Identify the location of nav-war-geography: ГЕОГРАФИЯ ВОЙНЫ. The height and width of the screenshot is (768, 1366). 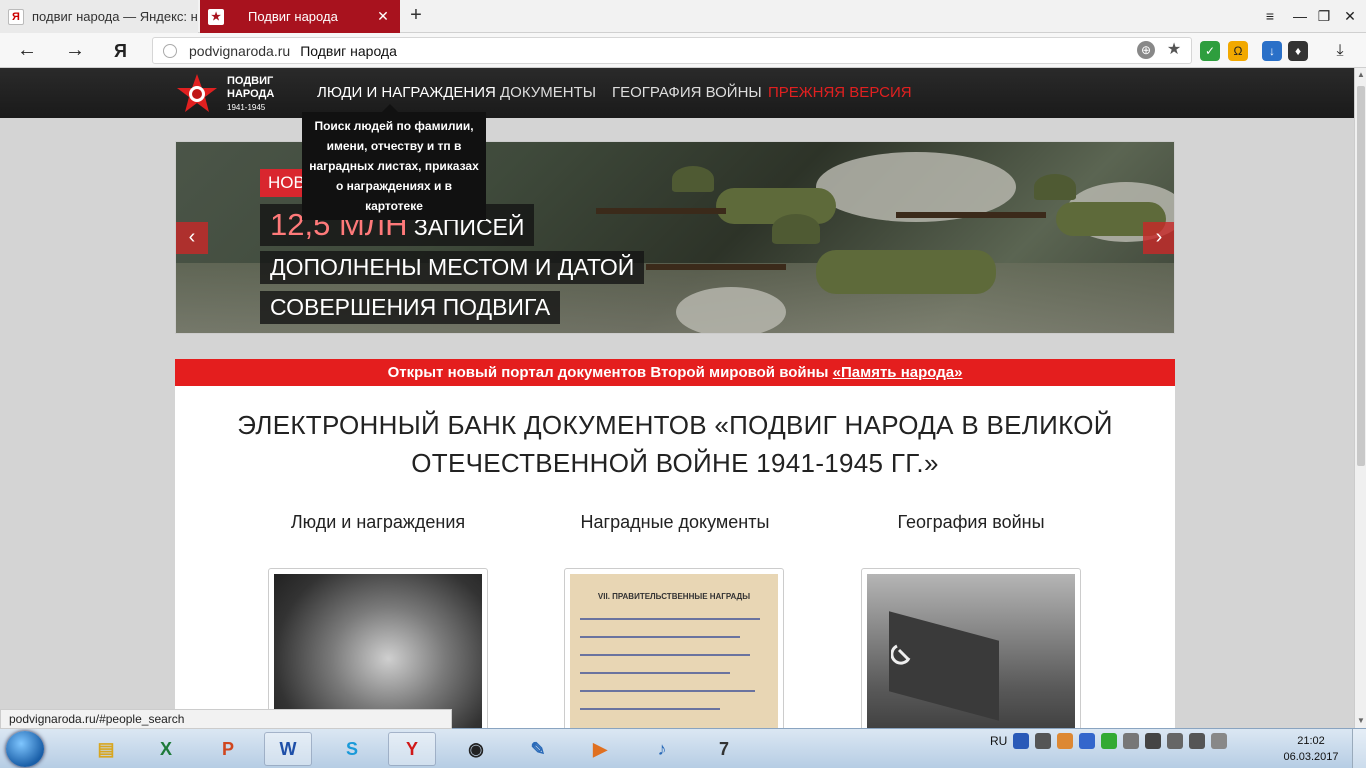
(687, 92).